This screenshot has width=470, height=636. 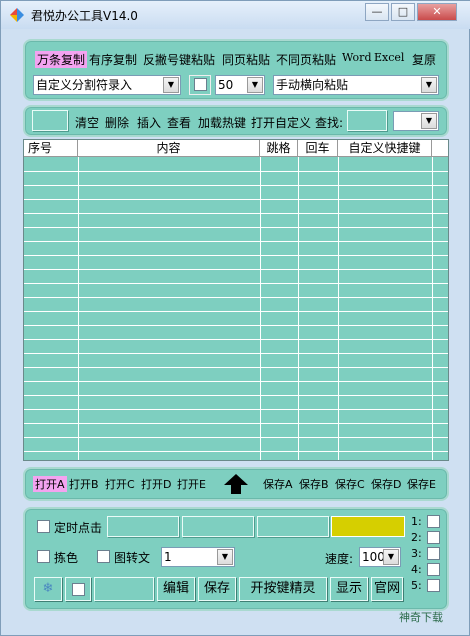 What do you see at coordinates (113, 59) in the screenshot?
I see `mode-ordered-copy: 有序复制` at bounding box center [113, 59].